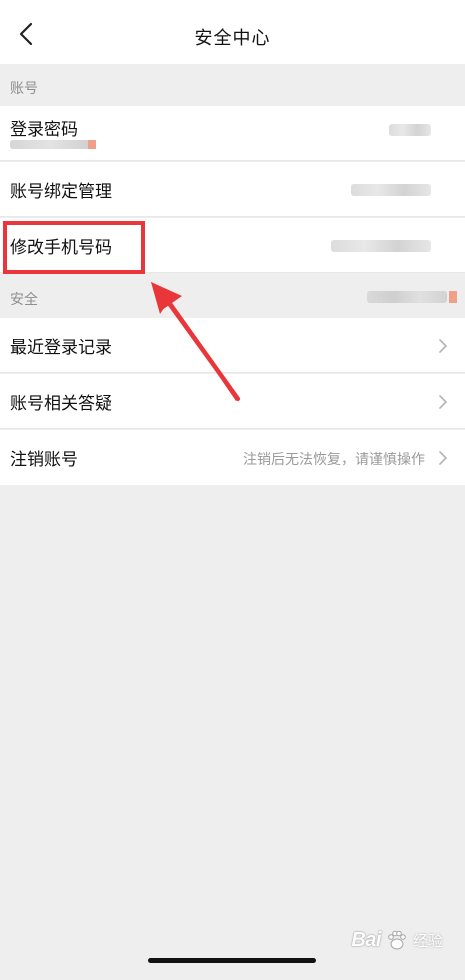 The image size is (465, 980). What do you see at coordinates (61, 404) in the screenshot?
I see `row-label: 账号相关答疑` at bounding box center [61, 404].